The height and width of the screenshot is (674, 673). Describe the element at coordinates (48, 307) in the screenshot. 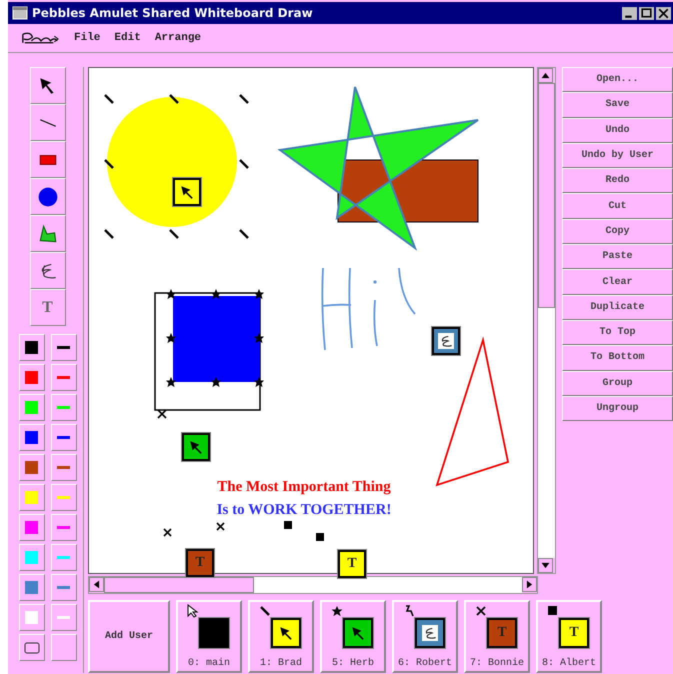

I see `tool-button: T` at that location.